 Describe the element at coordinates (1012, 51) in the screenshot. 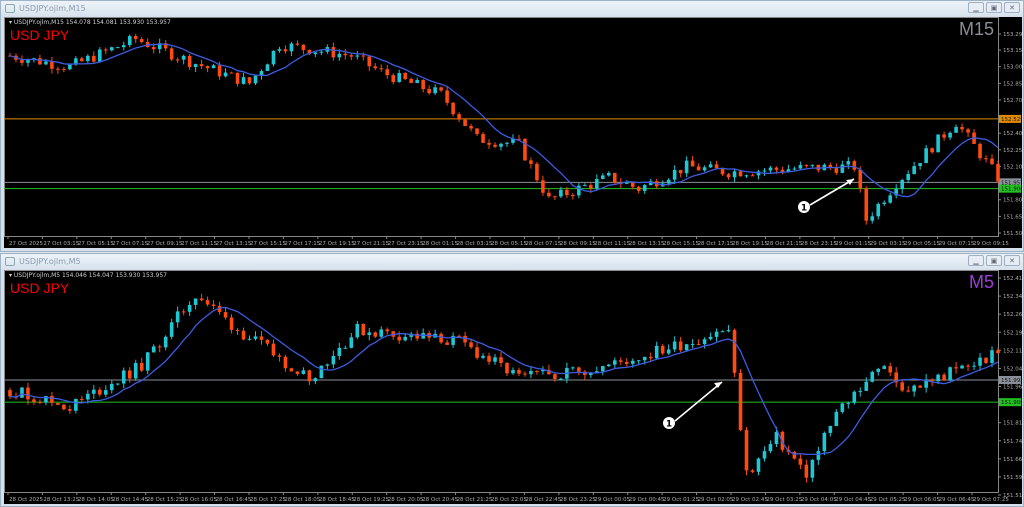

I see `price-tick-label: 153.150` at that location.